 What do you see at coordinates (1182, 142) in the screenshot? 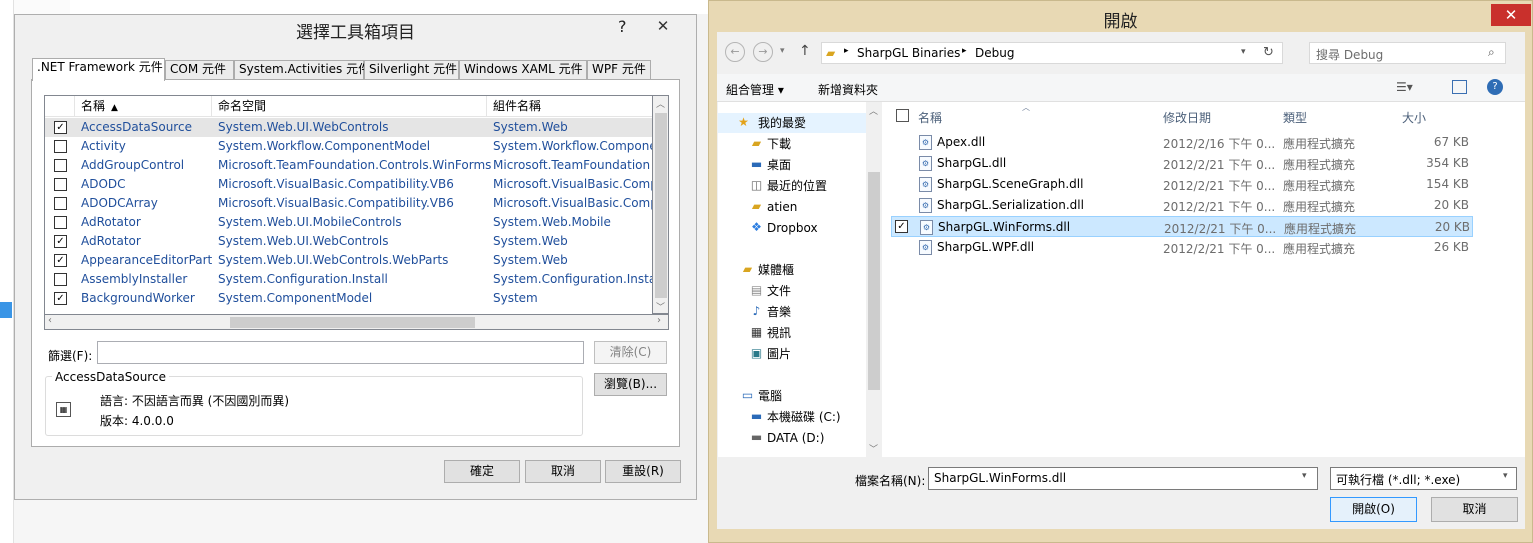
I see `file-row: ⚙ Apex.dll 2012/2/16 下午 0... 應用程式擴充 67 KB` at bounding box center [1182, 142].